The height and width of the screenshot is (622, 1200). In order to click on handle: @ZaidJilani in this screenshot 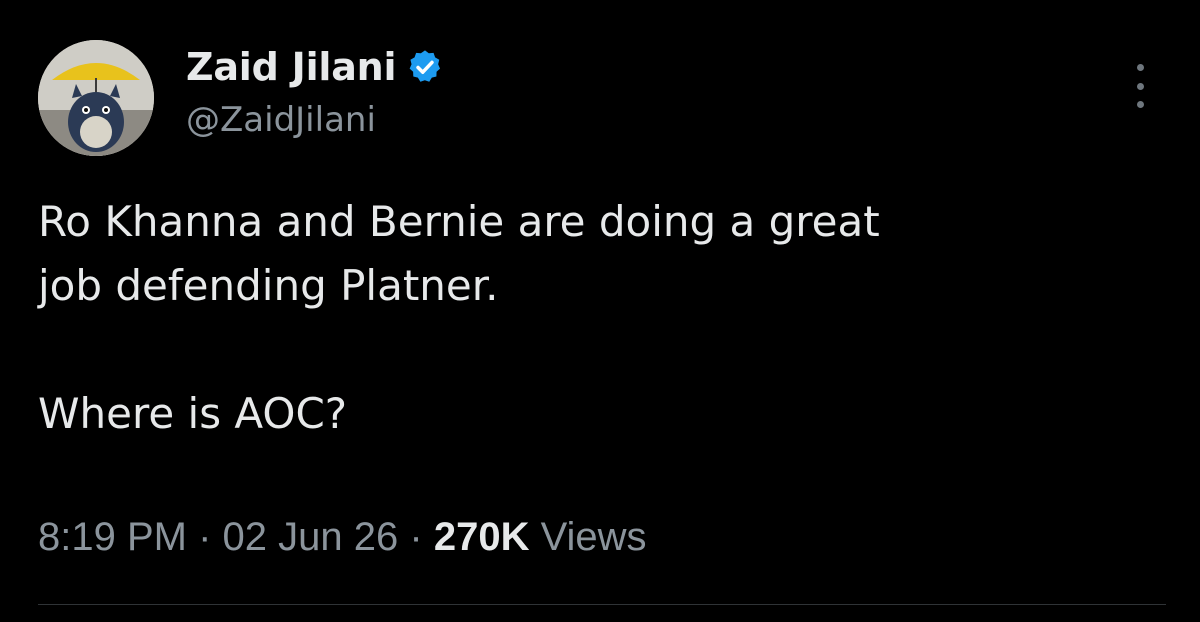, I will do `click(315, 120)`.